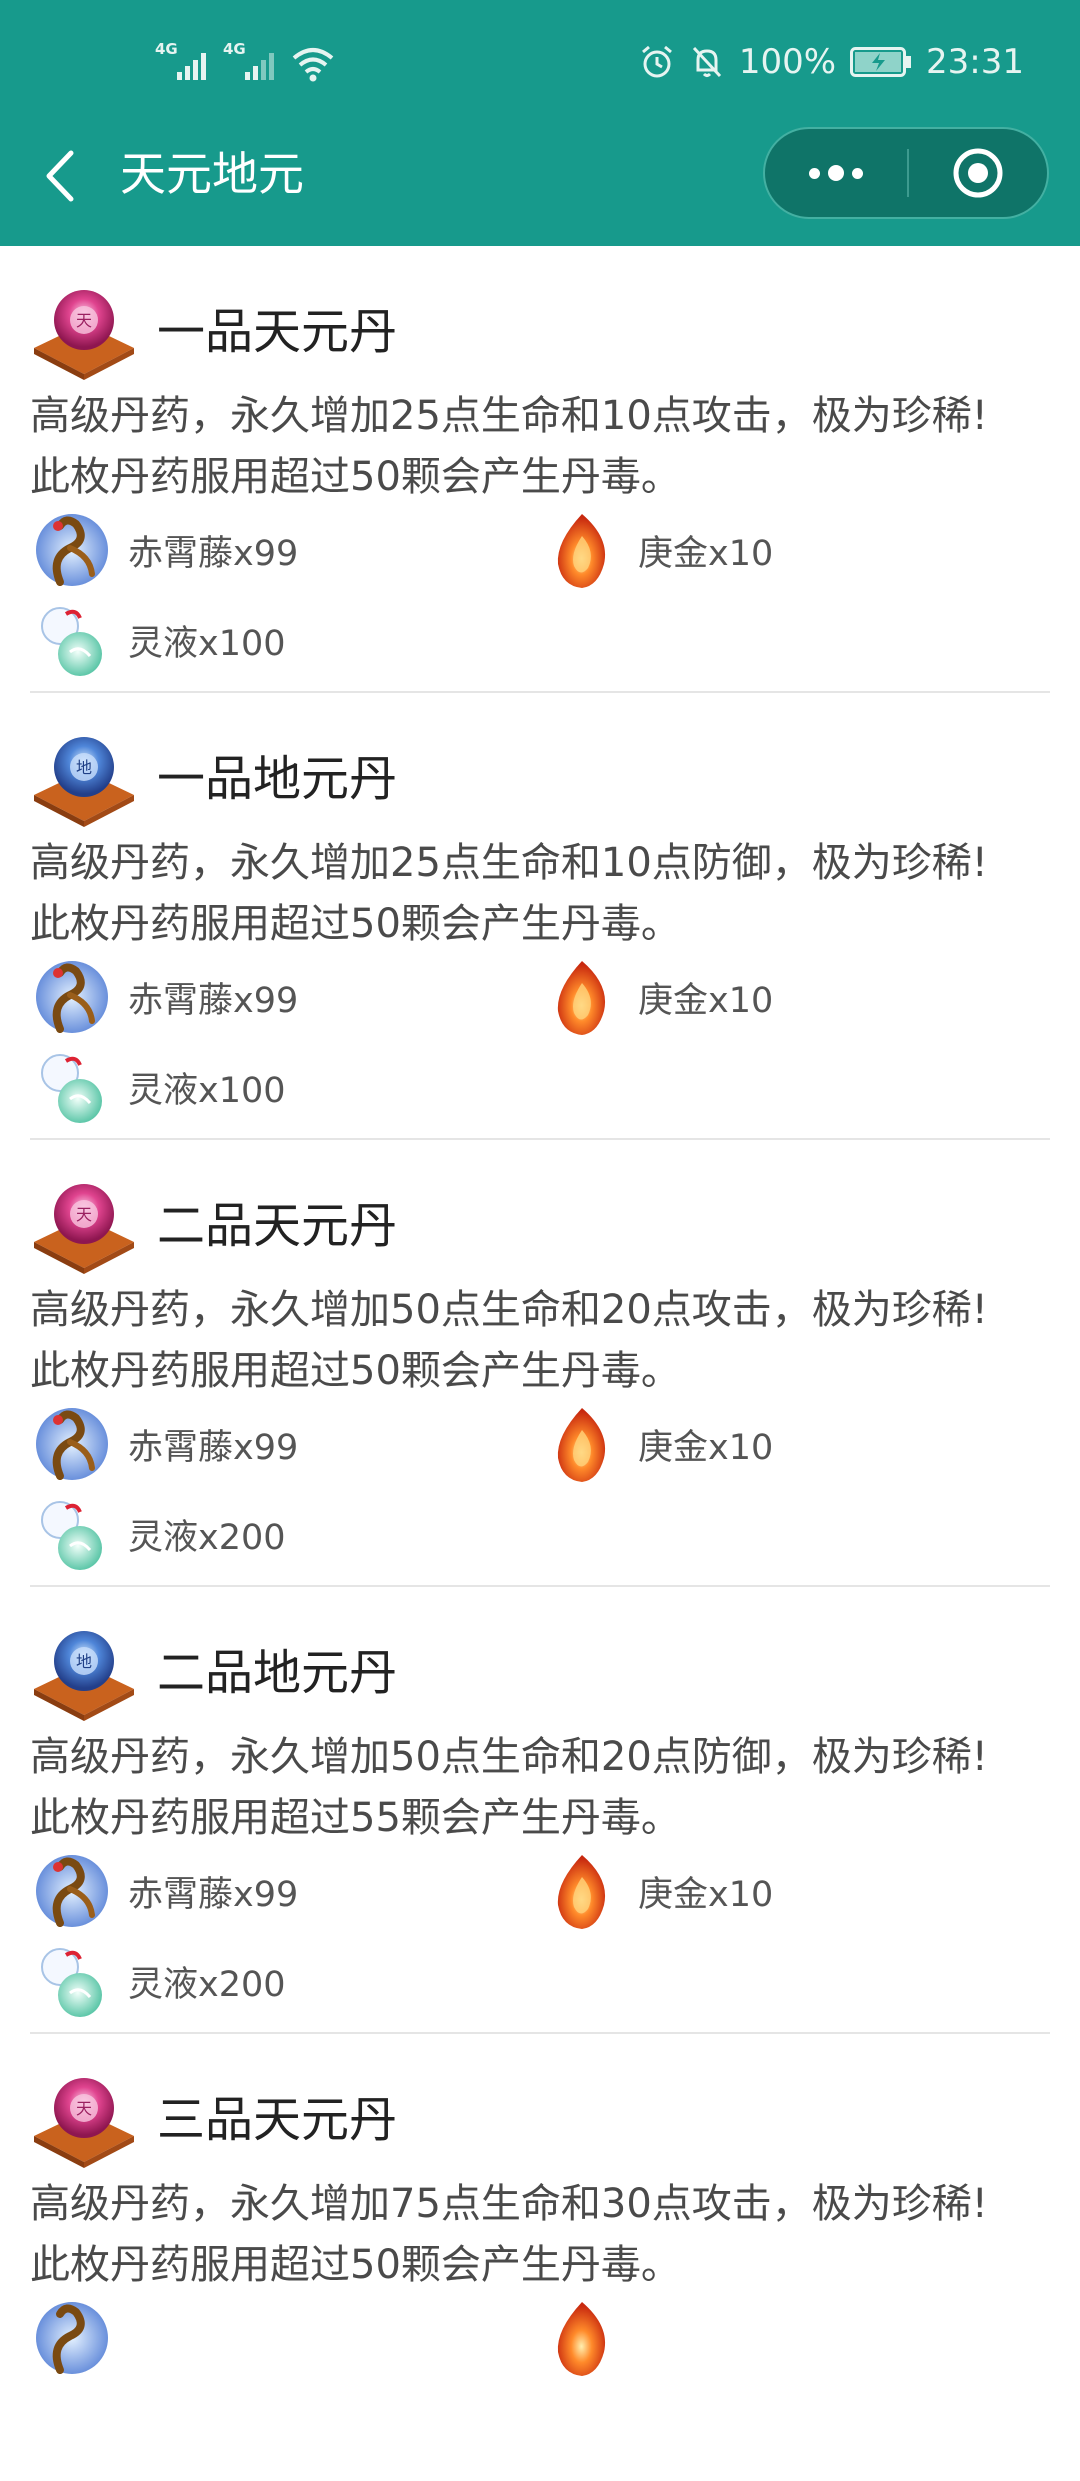 The height and width of the screenshot is (2481, 1080). What do you see at coordinates (212, 174) in the screenshot?
I see `page-title: 天元地元` at bounding box center [212, 174].